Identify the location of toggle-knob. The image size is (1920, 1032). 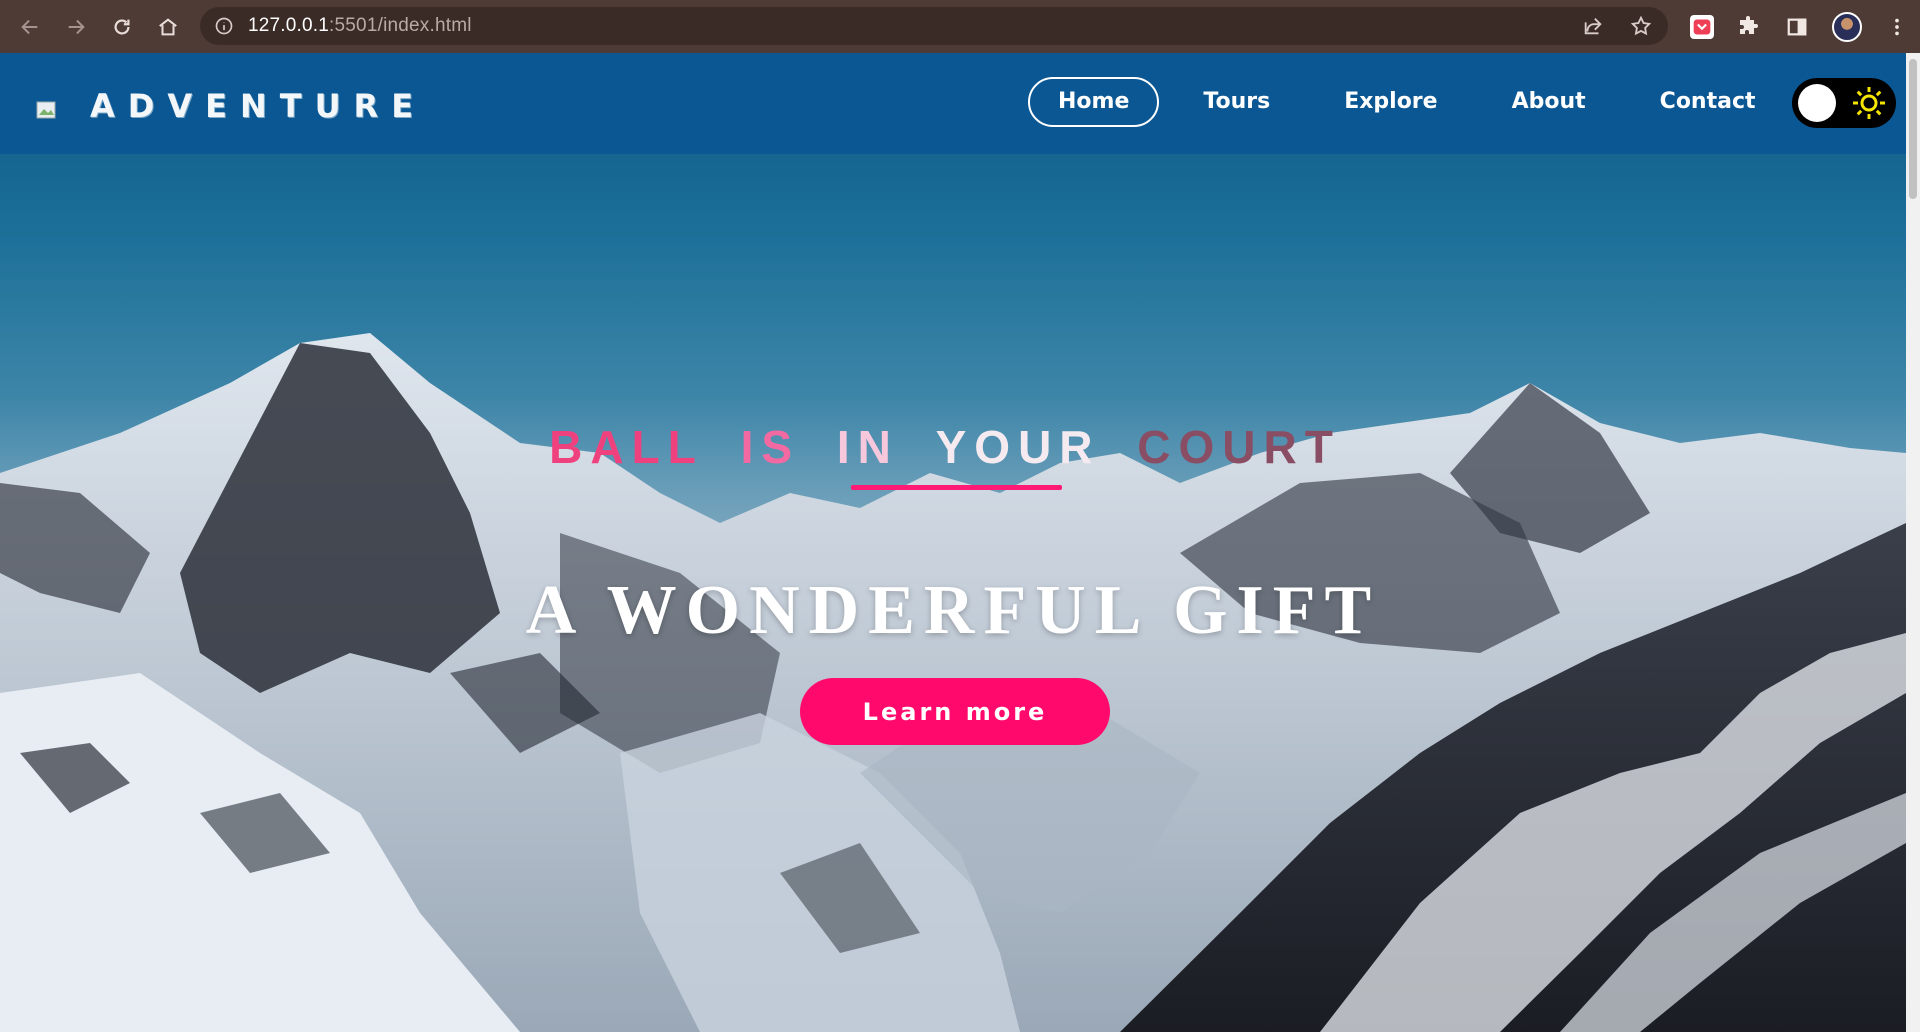
(1817, 103).